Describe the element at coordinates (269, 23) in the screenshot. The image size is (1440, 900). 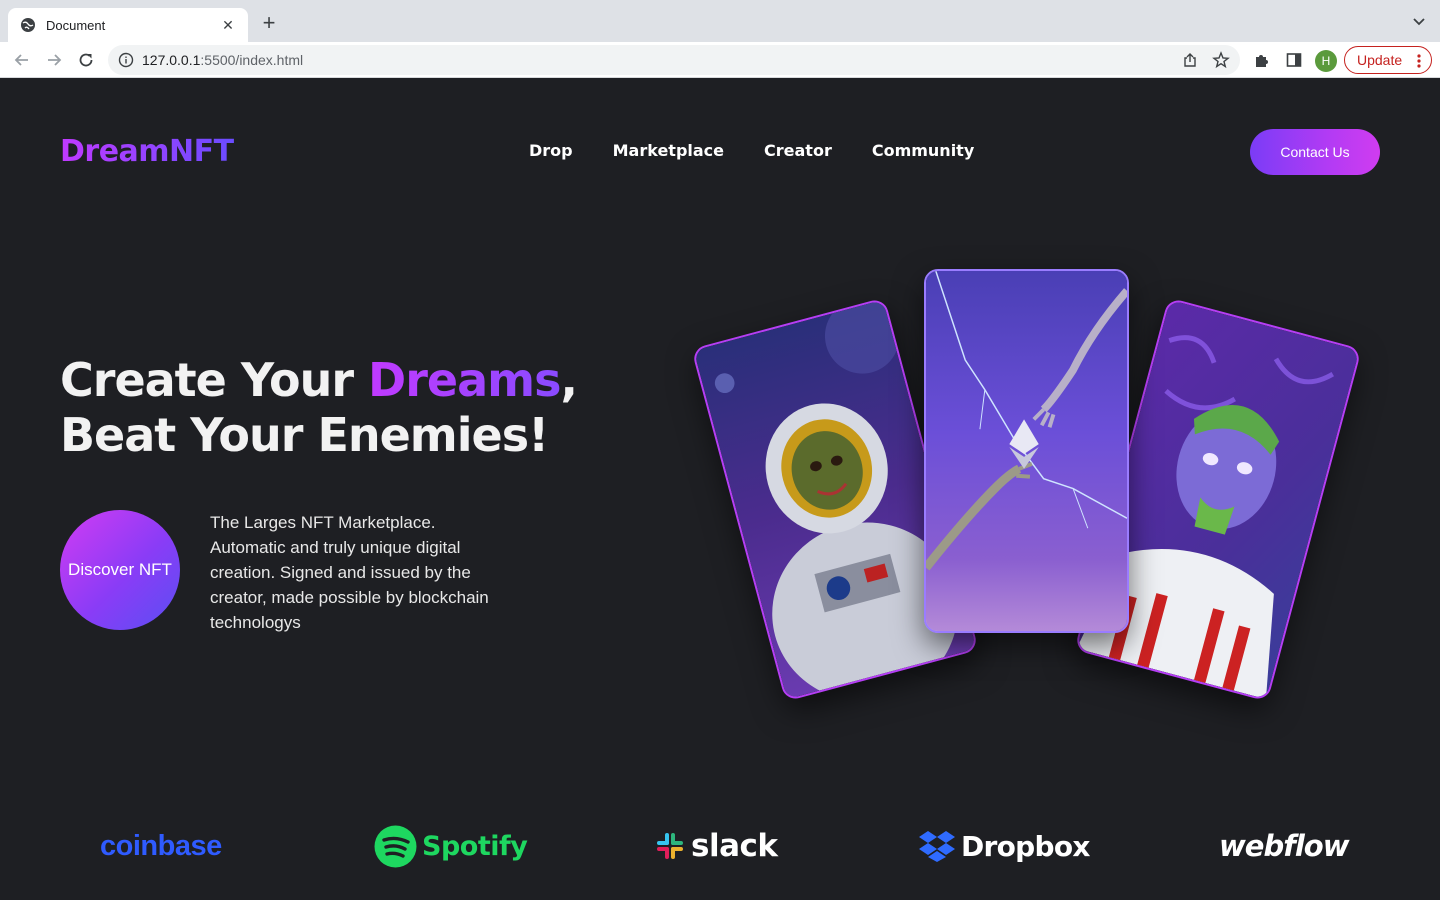
I see `new-tab-icon: +` at that location.